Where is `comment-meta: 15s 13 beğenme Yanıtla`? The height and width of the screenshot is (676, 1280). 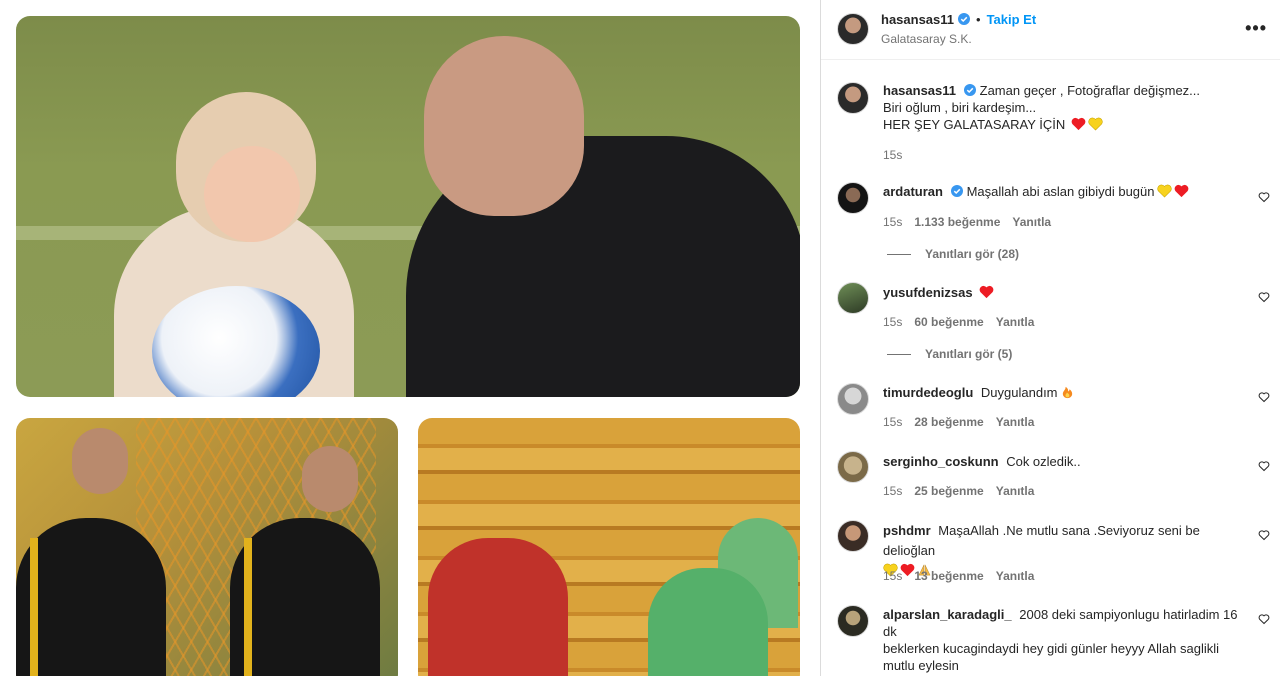
comment-meta: 15s 13 beğenme Yanıtla is located at coordinates (964, 576).